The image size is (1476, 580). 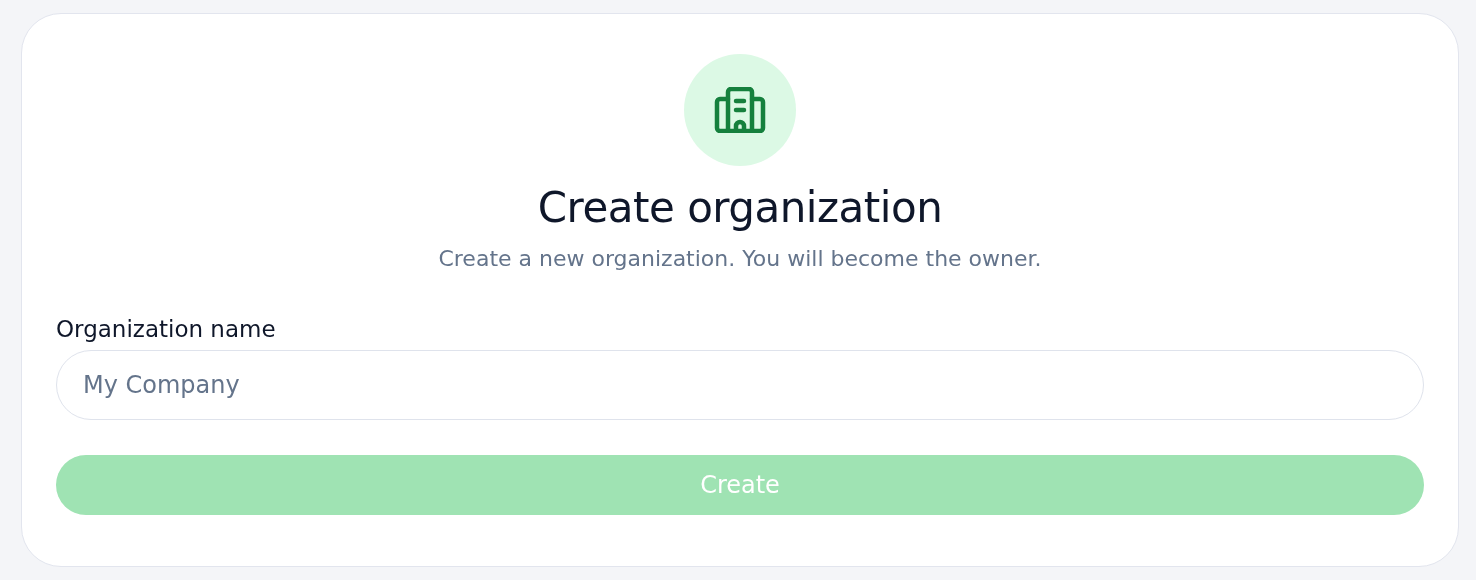 I want to click on organization-name-field: My Company, so click(x=740, y=385).